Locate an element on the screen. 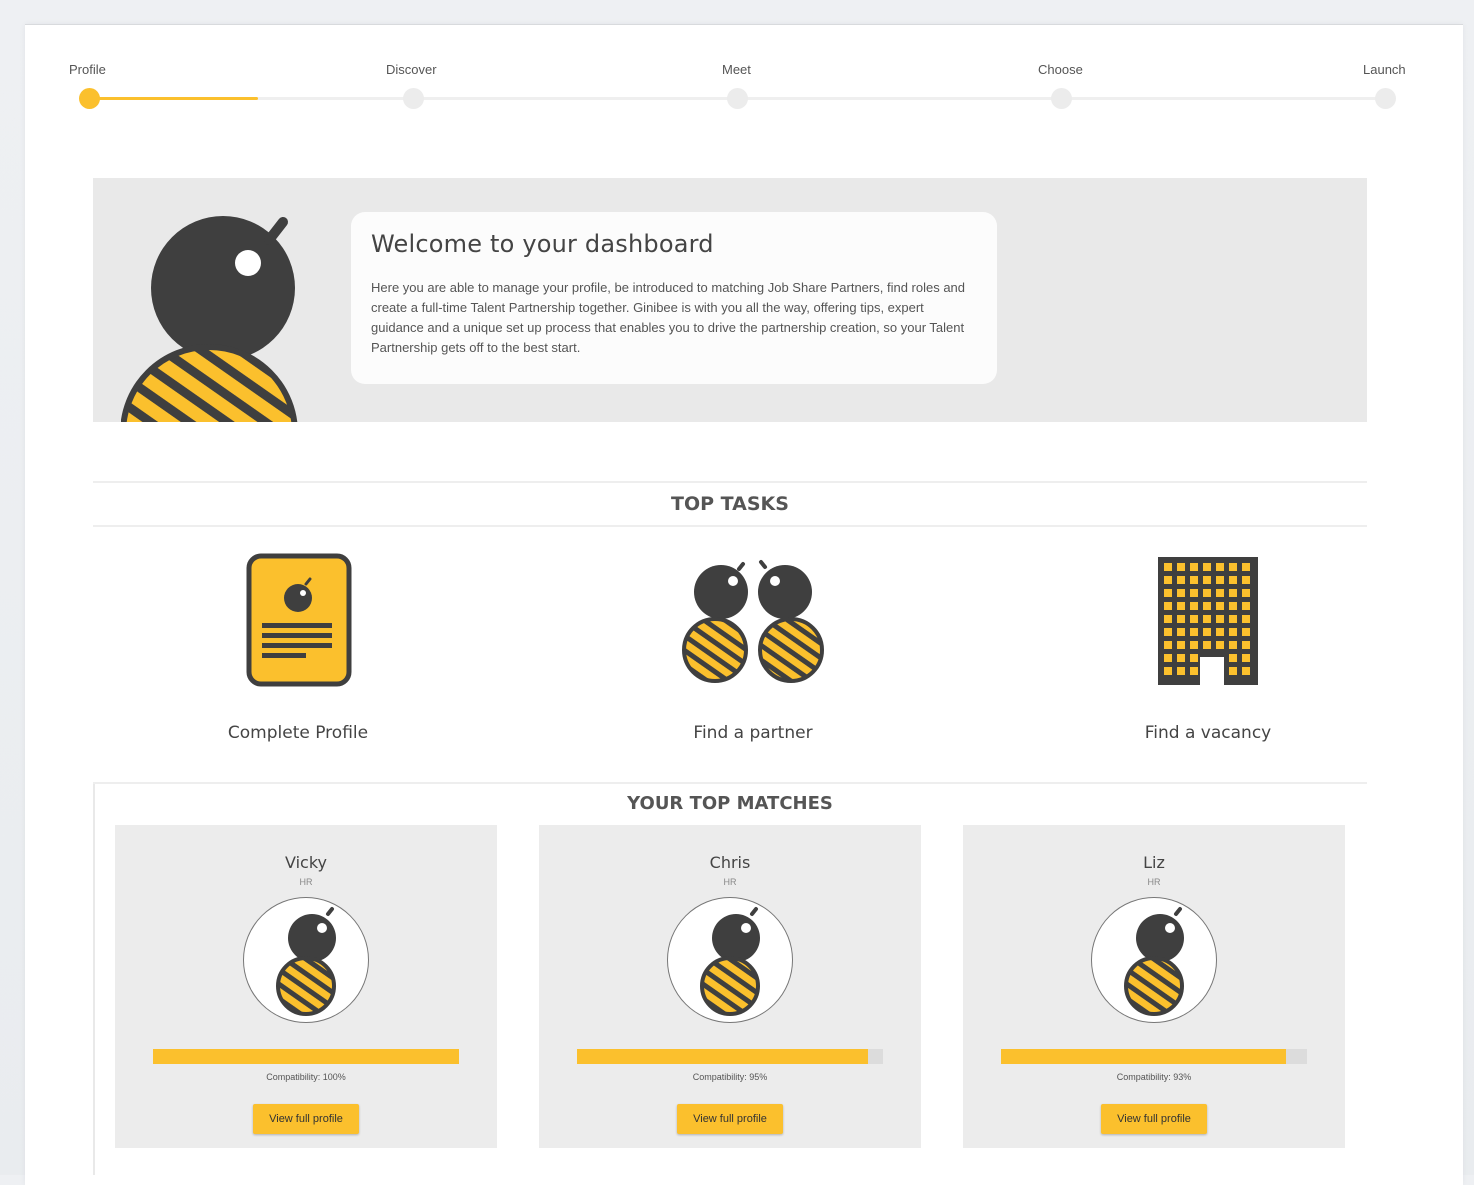  step-label-profile: Profile is located at coordinates (87, 69).